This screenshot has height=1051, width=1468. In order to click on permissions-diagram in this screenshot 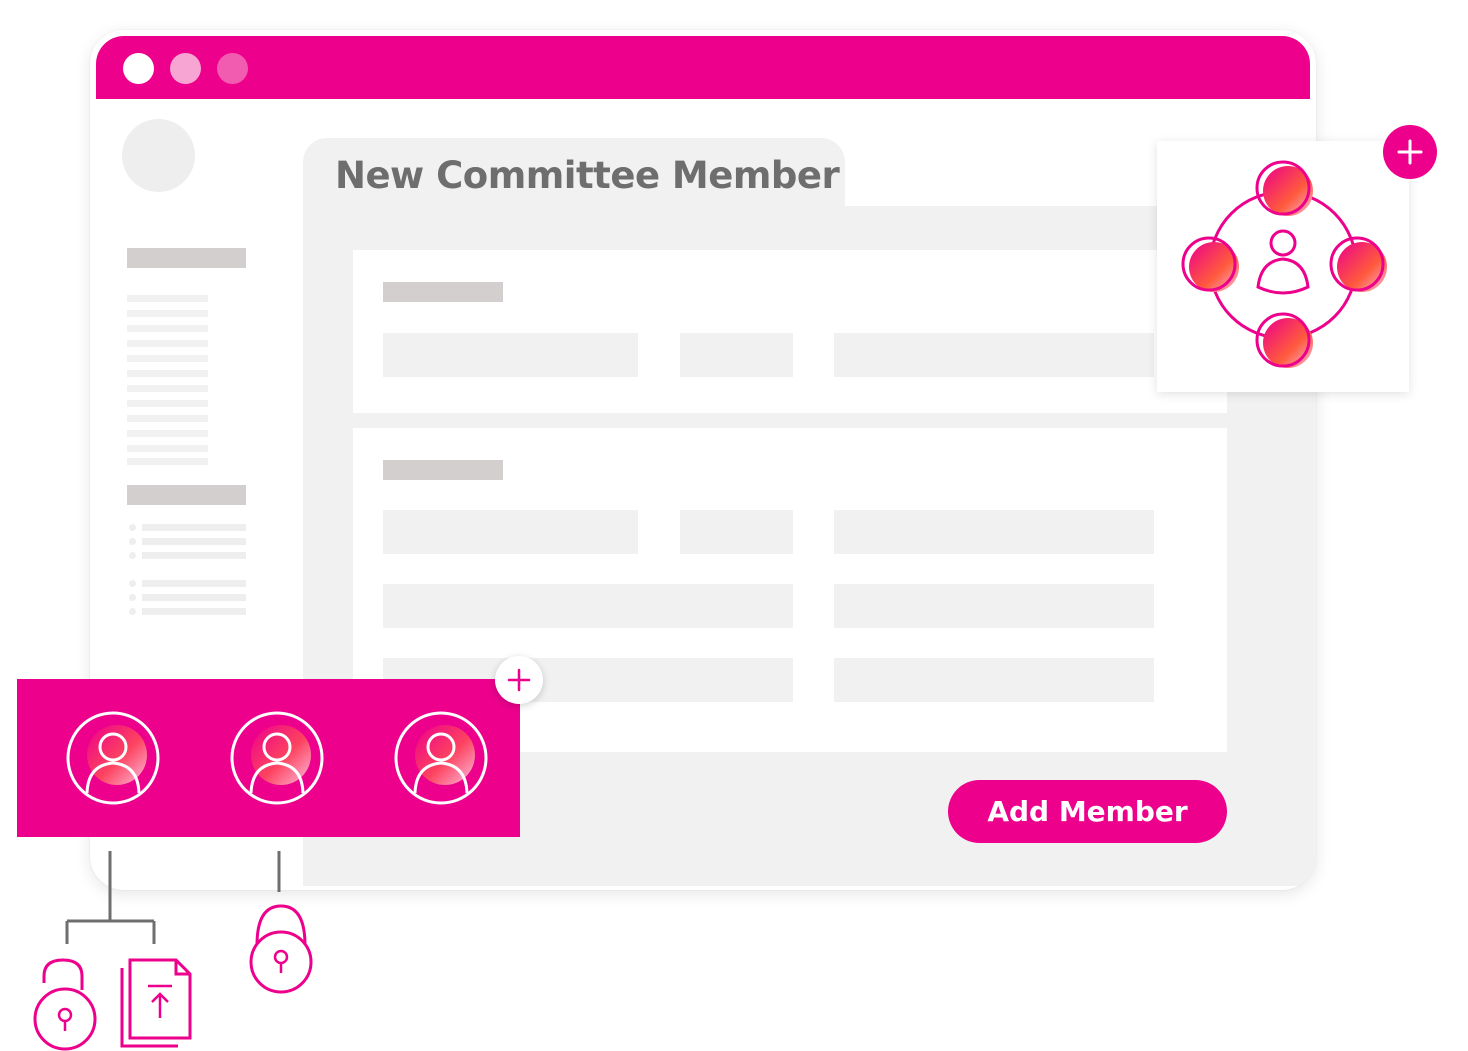, I will do `click(173, 951)`.